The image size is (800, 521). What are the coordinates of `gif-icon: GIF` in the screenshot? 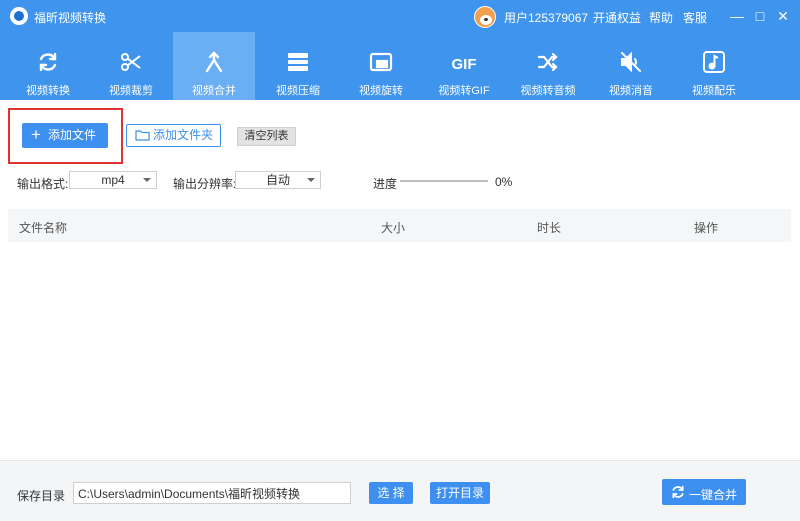 It's located at (464, 64).